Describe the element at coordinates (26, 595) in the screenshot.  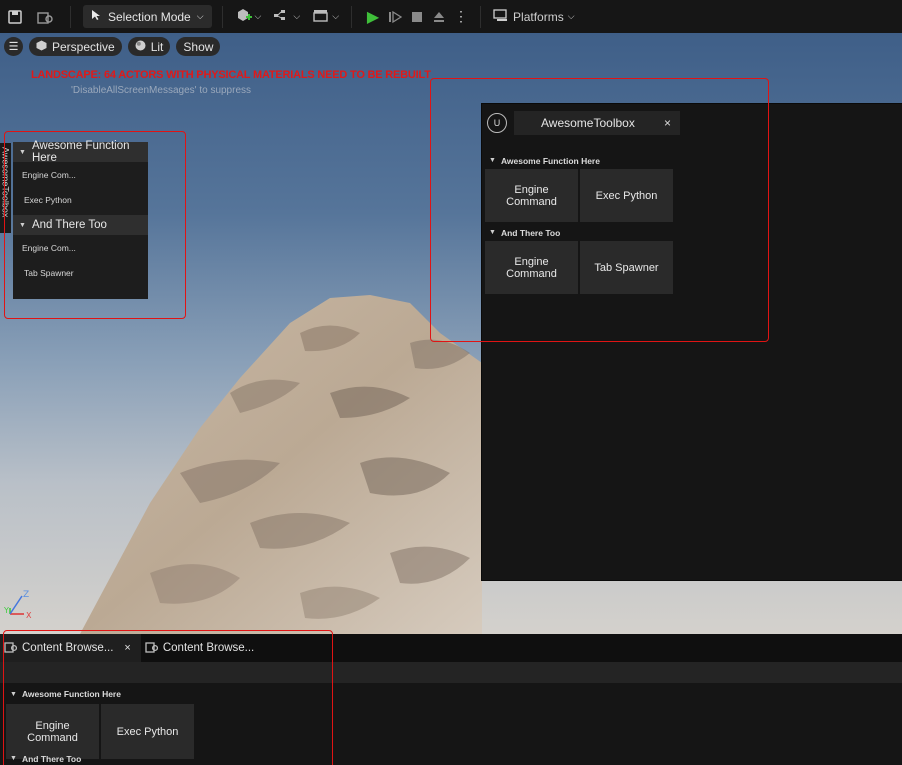
I see `axis-z-label: Z` at that location.